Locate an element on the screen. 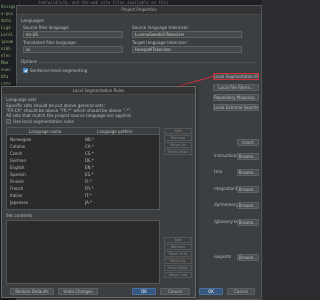 The height and width of the screenshot is (300, 320). language-name-cell: Norwegian is located at coordinates (21, 139).